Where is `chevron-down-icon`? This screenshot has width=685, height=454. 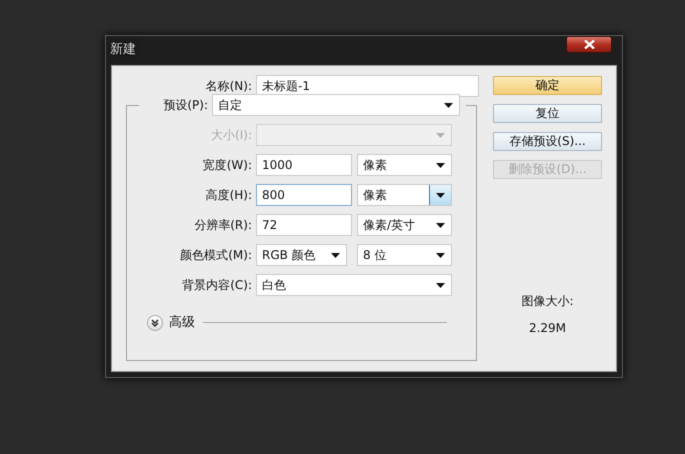 chevron-down-icon is located at coordinates (155, 322).